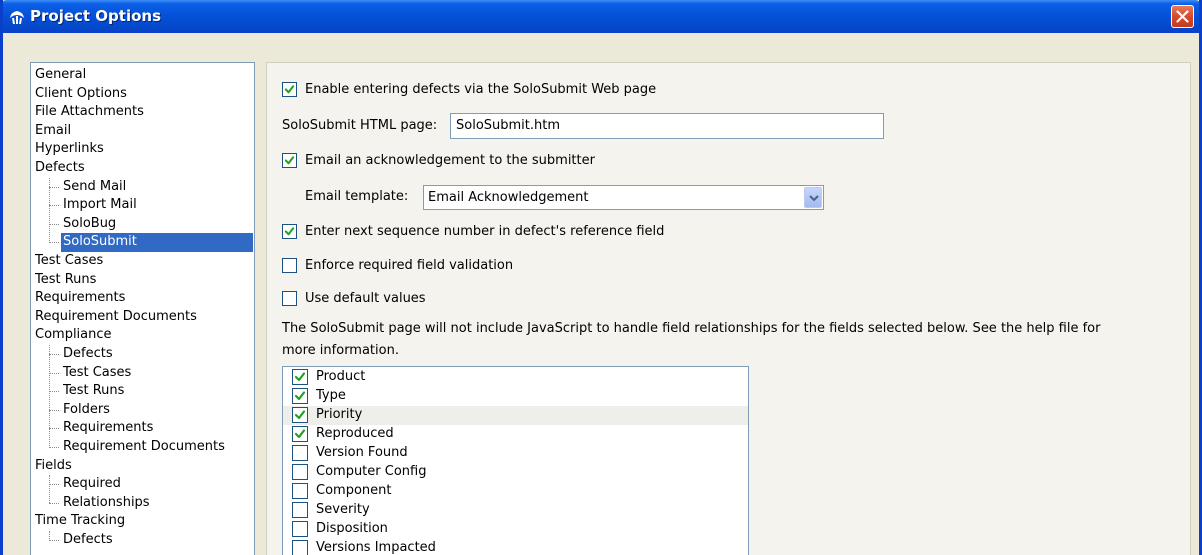 The height and width of the screenshot is (555, 1202). I want to click on close-button, so click(1182, 16).